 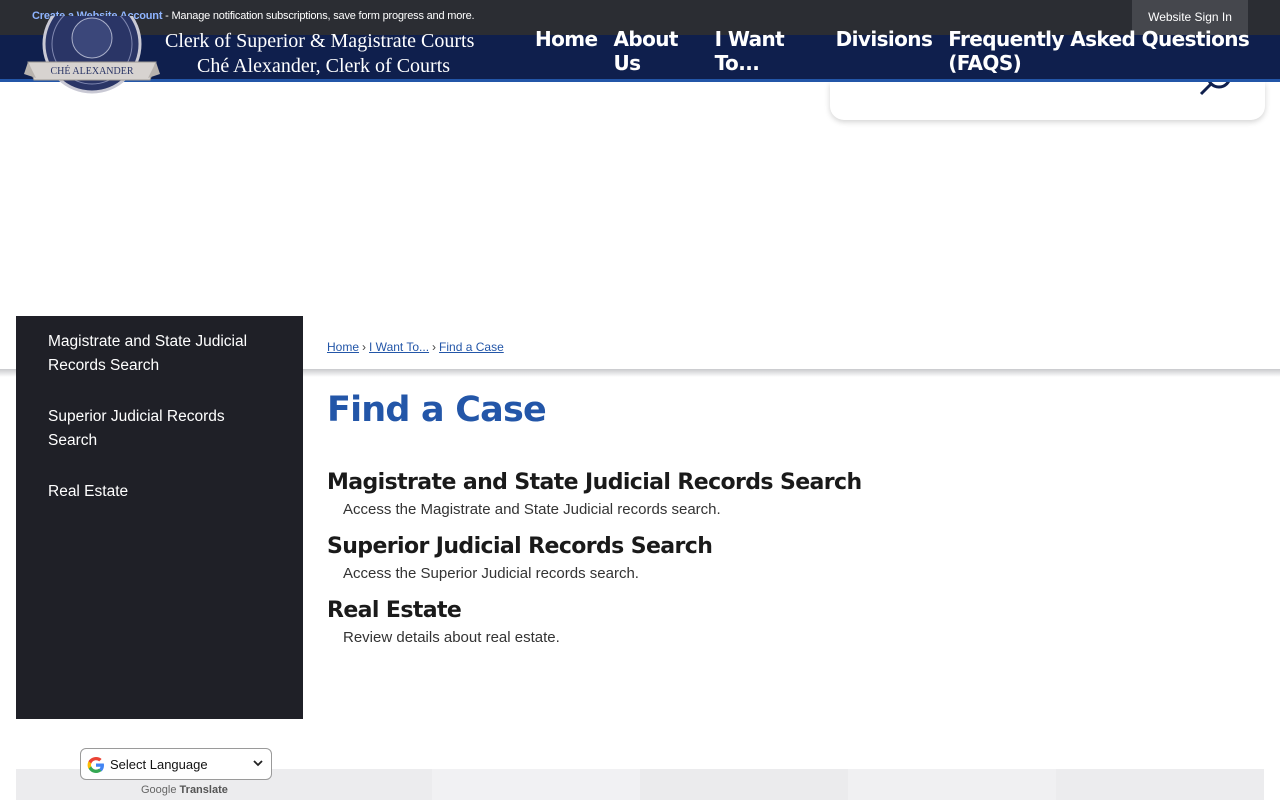 I want to click on breadcrumb-home: Home, so click(x=343, y=347).